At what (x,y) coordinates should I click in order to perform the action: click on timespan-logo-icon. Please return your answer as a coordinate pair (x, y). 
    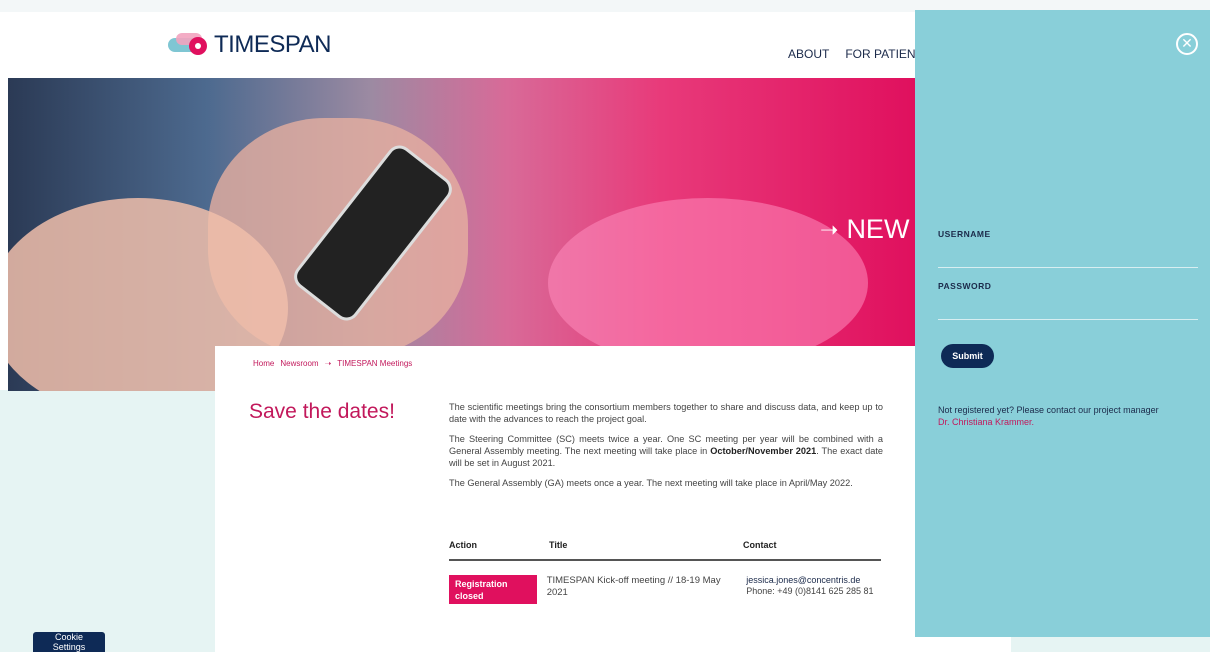
    Looking at the image, I should click on (187, 44).